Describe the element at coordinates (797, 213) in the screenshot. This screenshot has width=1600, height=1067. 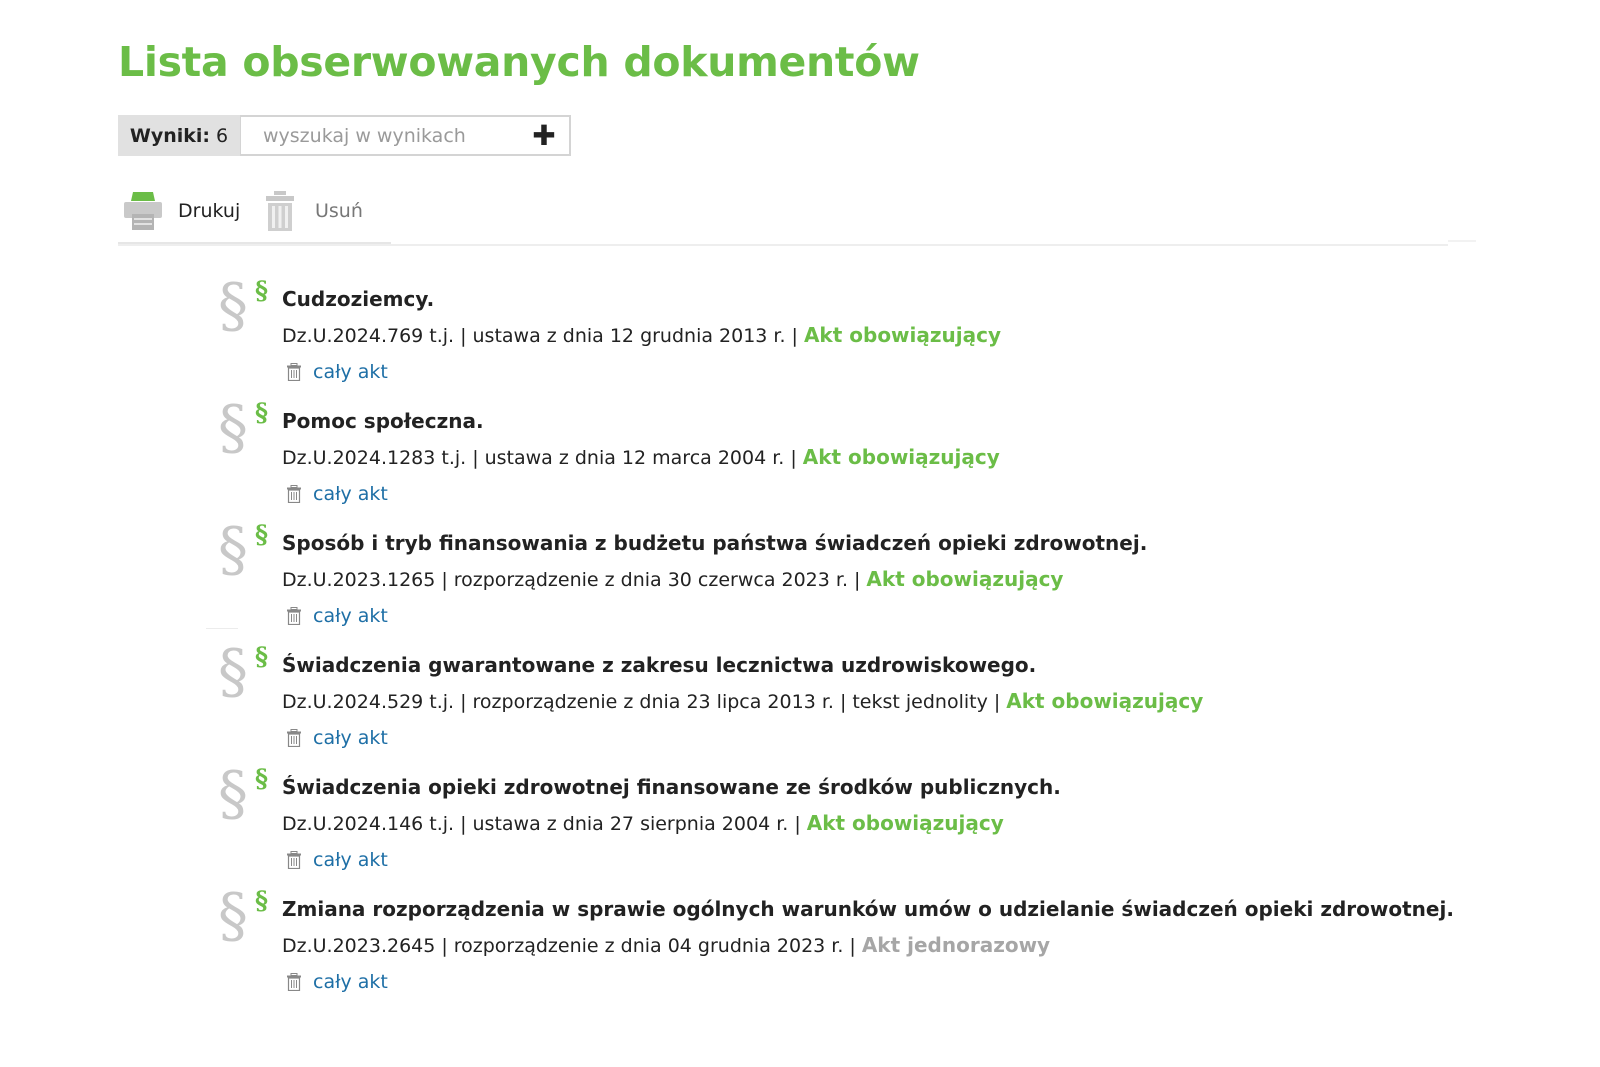
I see `toolbar: Drukuj Usuń` at that location.